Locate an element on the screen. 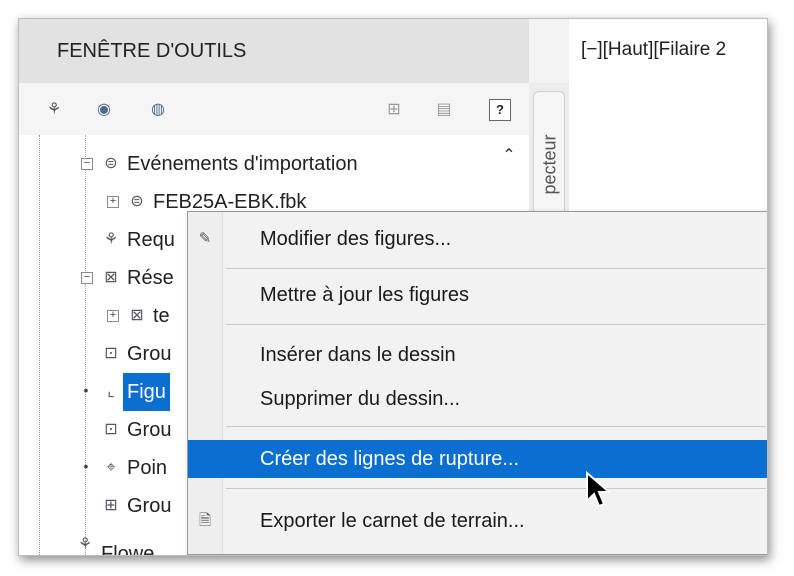 This screenshot has height=576, width=794. tree-row-label: Figu is located at coordinates (146, 392).